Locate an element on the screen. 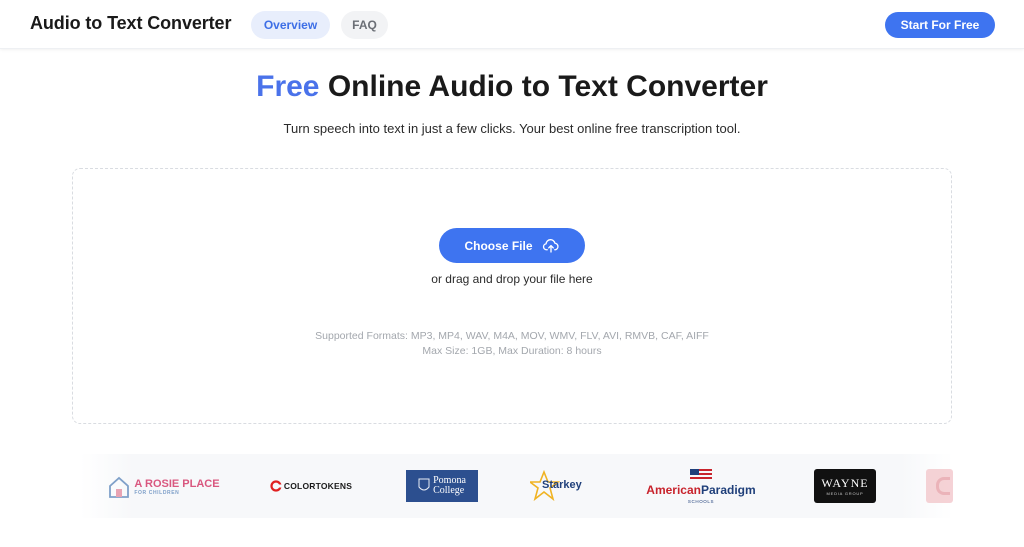  starkey-text: Starkey is located at coordinates (562, 485).